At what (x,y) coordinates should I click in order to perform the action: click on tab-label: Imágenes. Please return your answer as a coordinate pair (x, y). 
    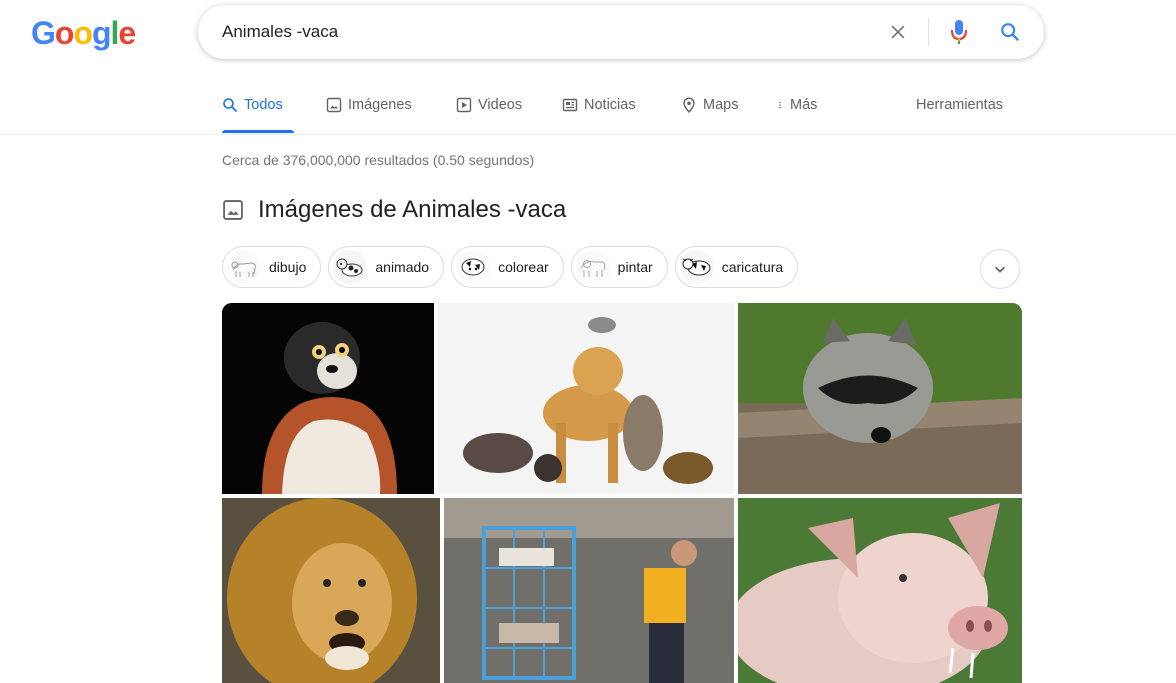
    Looking at the image, I should click on (380, 105).